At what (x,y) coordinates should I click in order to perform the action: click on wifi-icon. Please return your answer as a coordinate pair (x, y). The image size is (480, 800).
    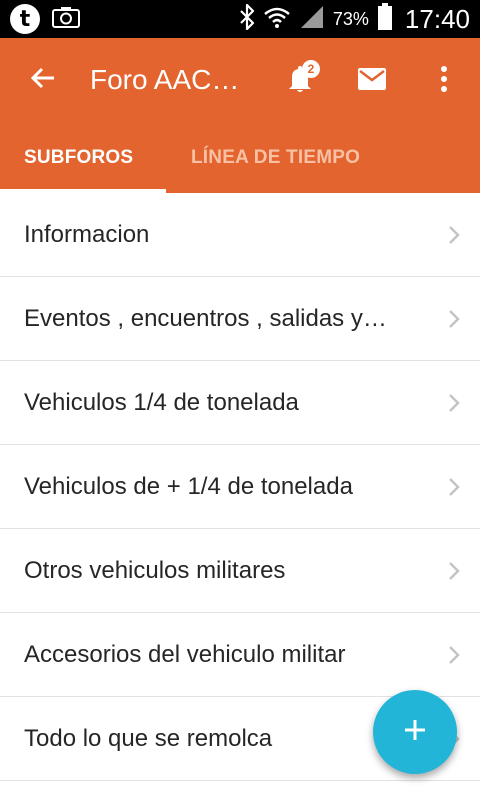
    Looking at the image, I should click on (277, 19).